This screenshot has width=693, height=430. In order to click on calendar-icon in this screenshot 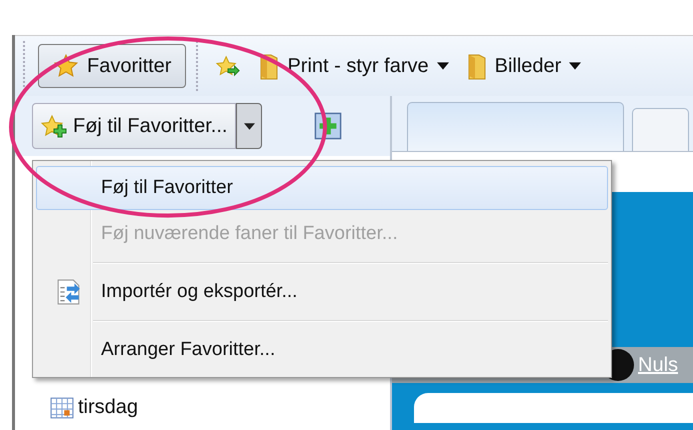, I will do `click(62, 407)`.